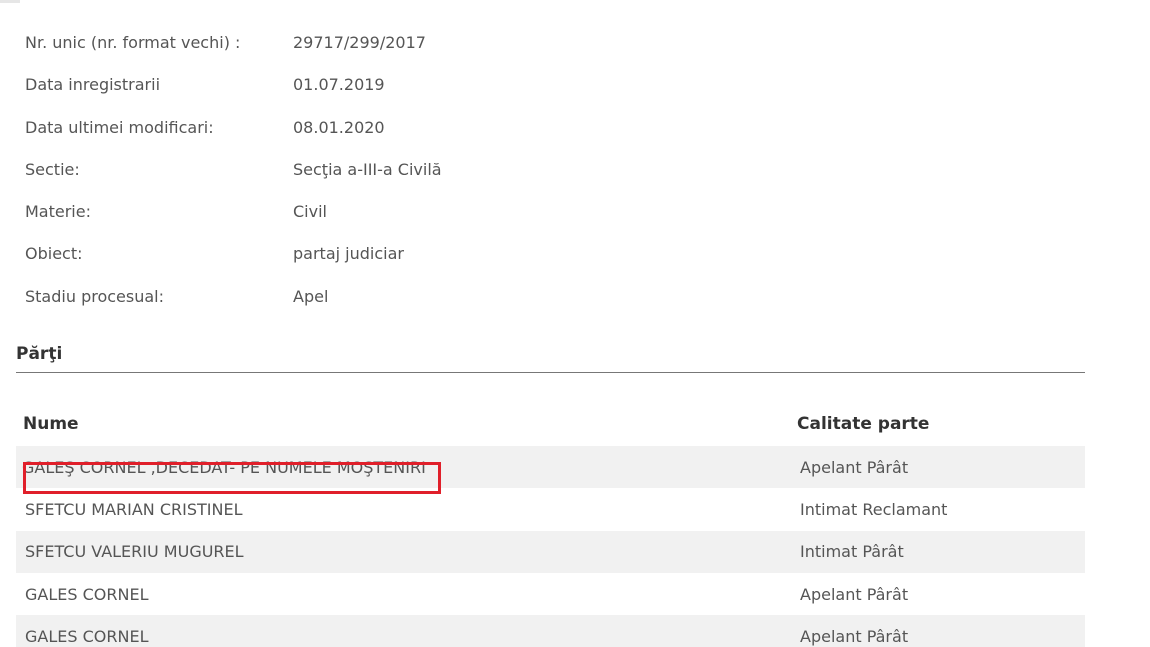 The image size is (1150, 647). Describe the element at coordinates (339, 85) in the screenshot. I see `detail-value: 01.07.2019` at that location.